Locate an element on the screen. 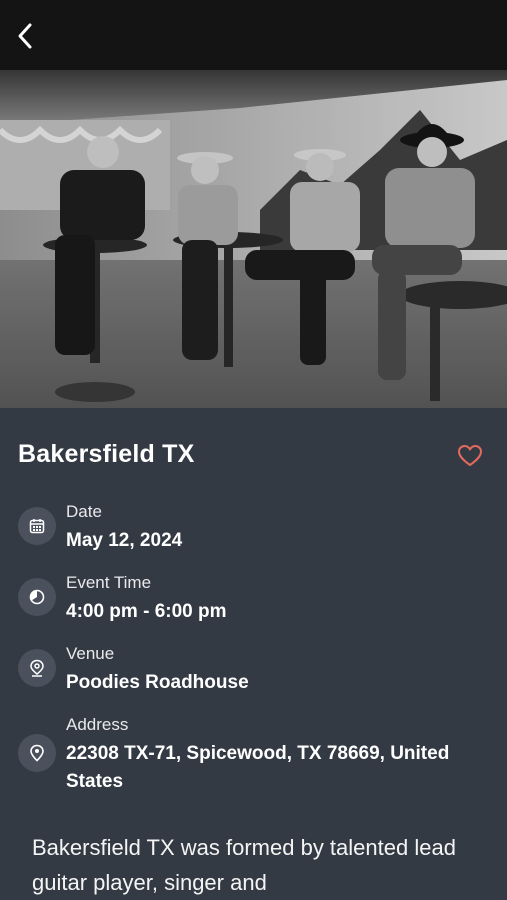  chevron-left-icon is located at coordinates (25, 36).